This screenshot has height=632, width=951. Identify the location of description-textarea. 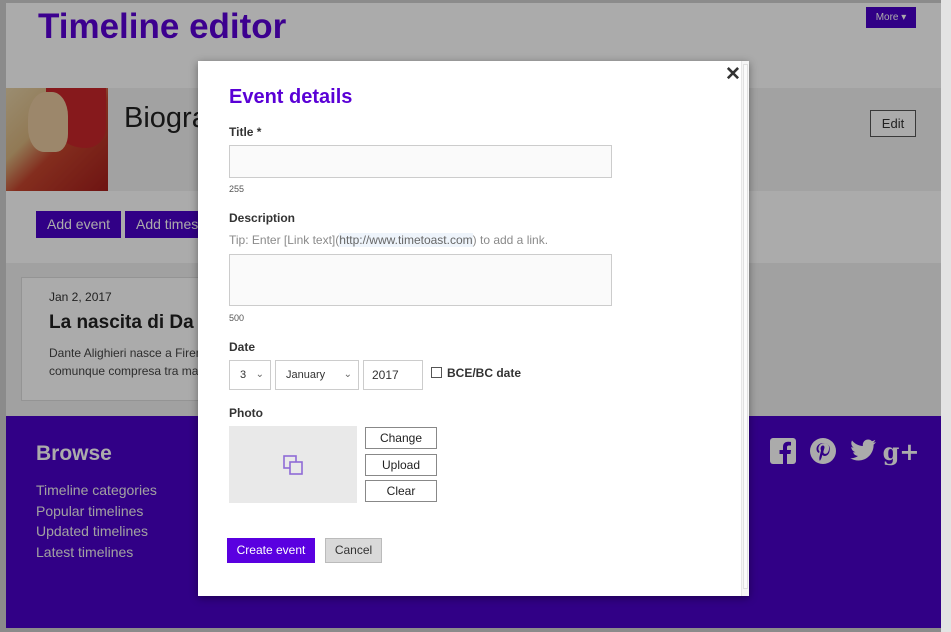
(420, 280).